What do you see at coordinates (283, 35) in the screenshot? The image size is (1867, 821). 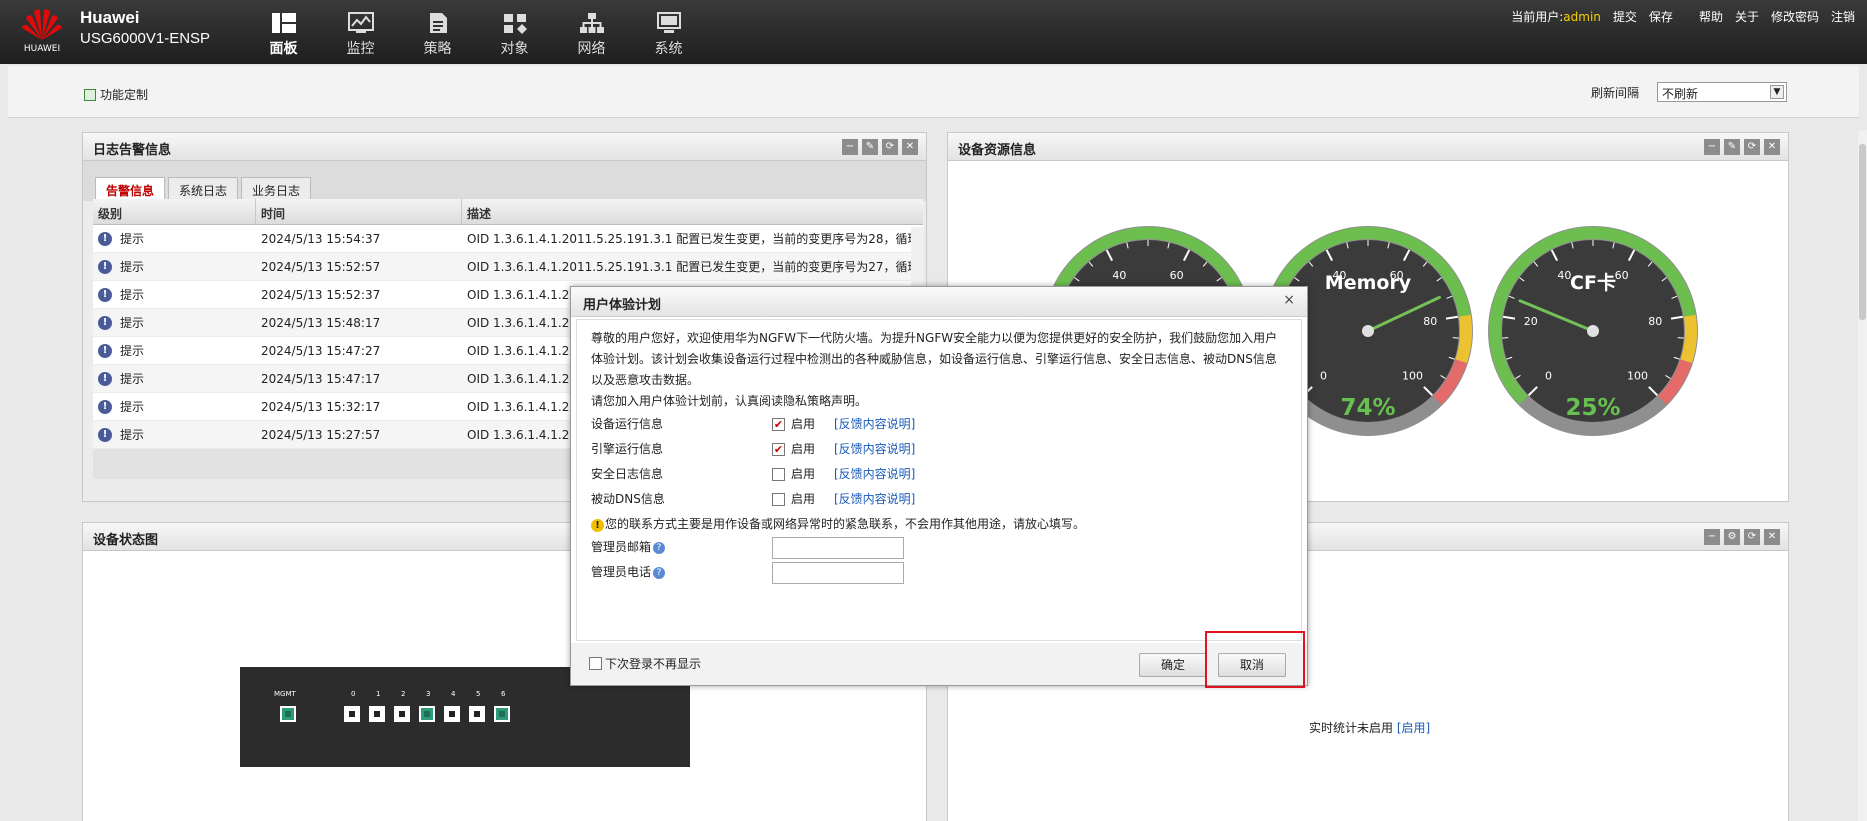 I see `nav-dashboard: 面板` at bounding box center [283, 35].